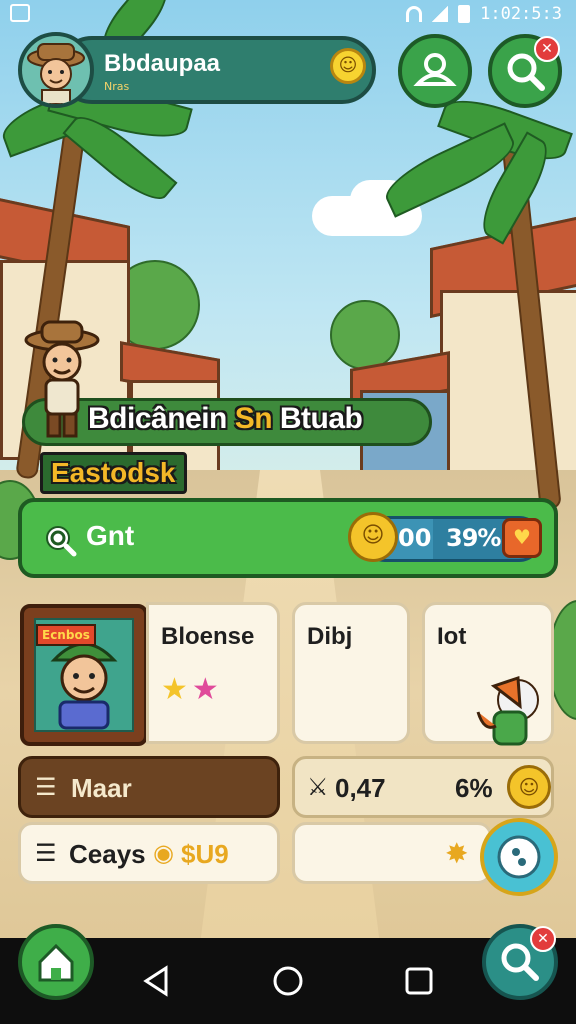  What do you see at coordinates (520, 962) in the screenshot?
I see `search-fab-button: ✕` at bounding box center [520, 962].